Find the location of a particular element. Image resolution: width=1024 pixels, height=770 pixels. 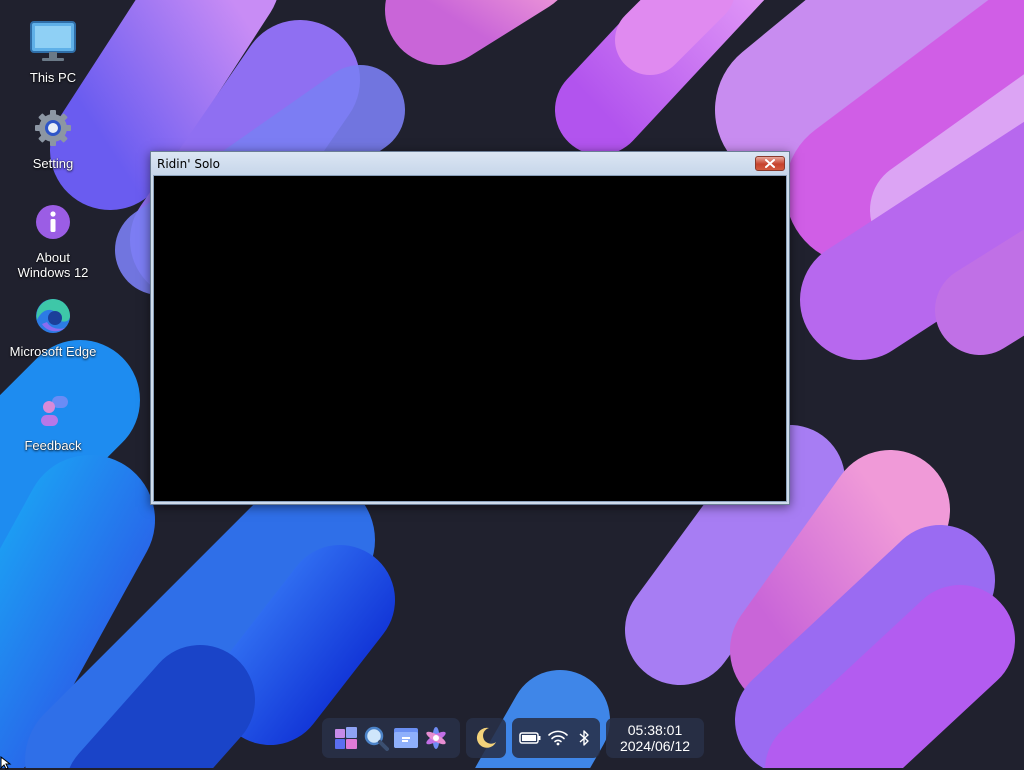

desktop-icon-label: Feedback is located at coordinates (53, 445).